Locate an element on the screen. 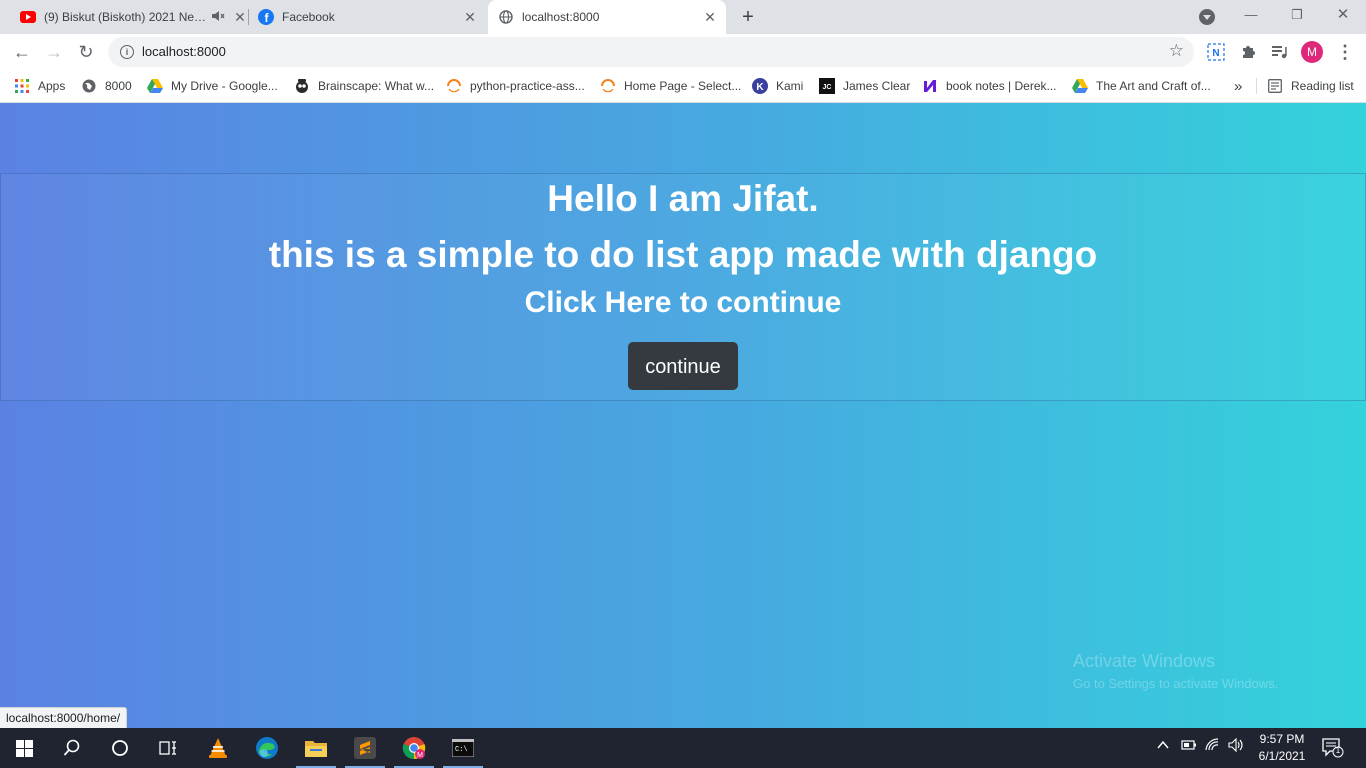  kami-icon: K is located at coordinates (760, 86).